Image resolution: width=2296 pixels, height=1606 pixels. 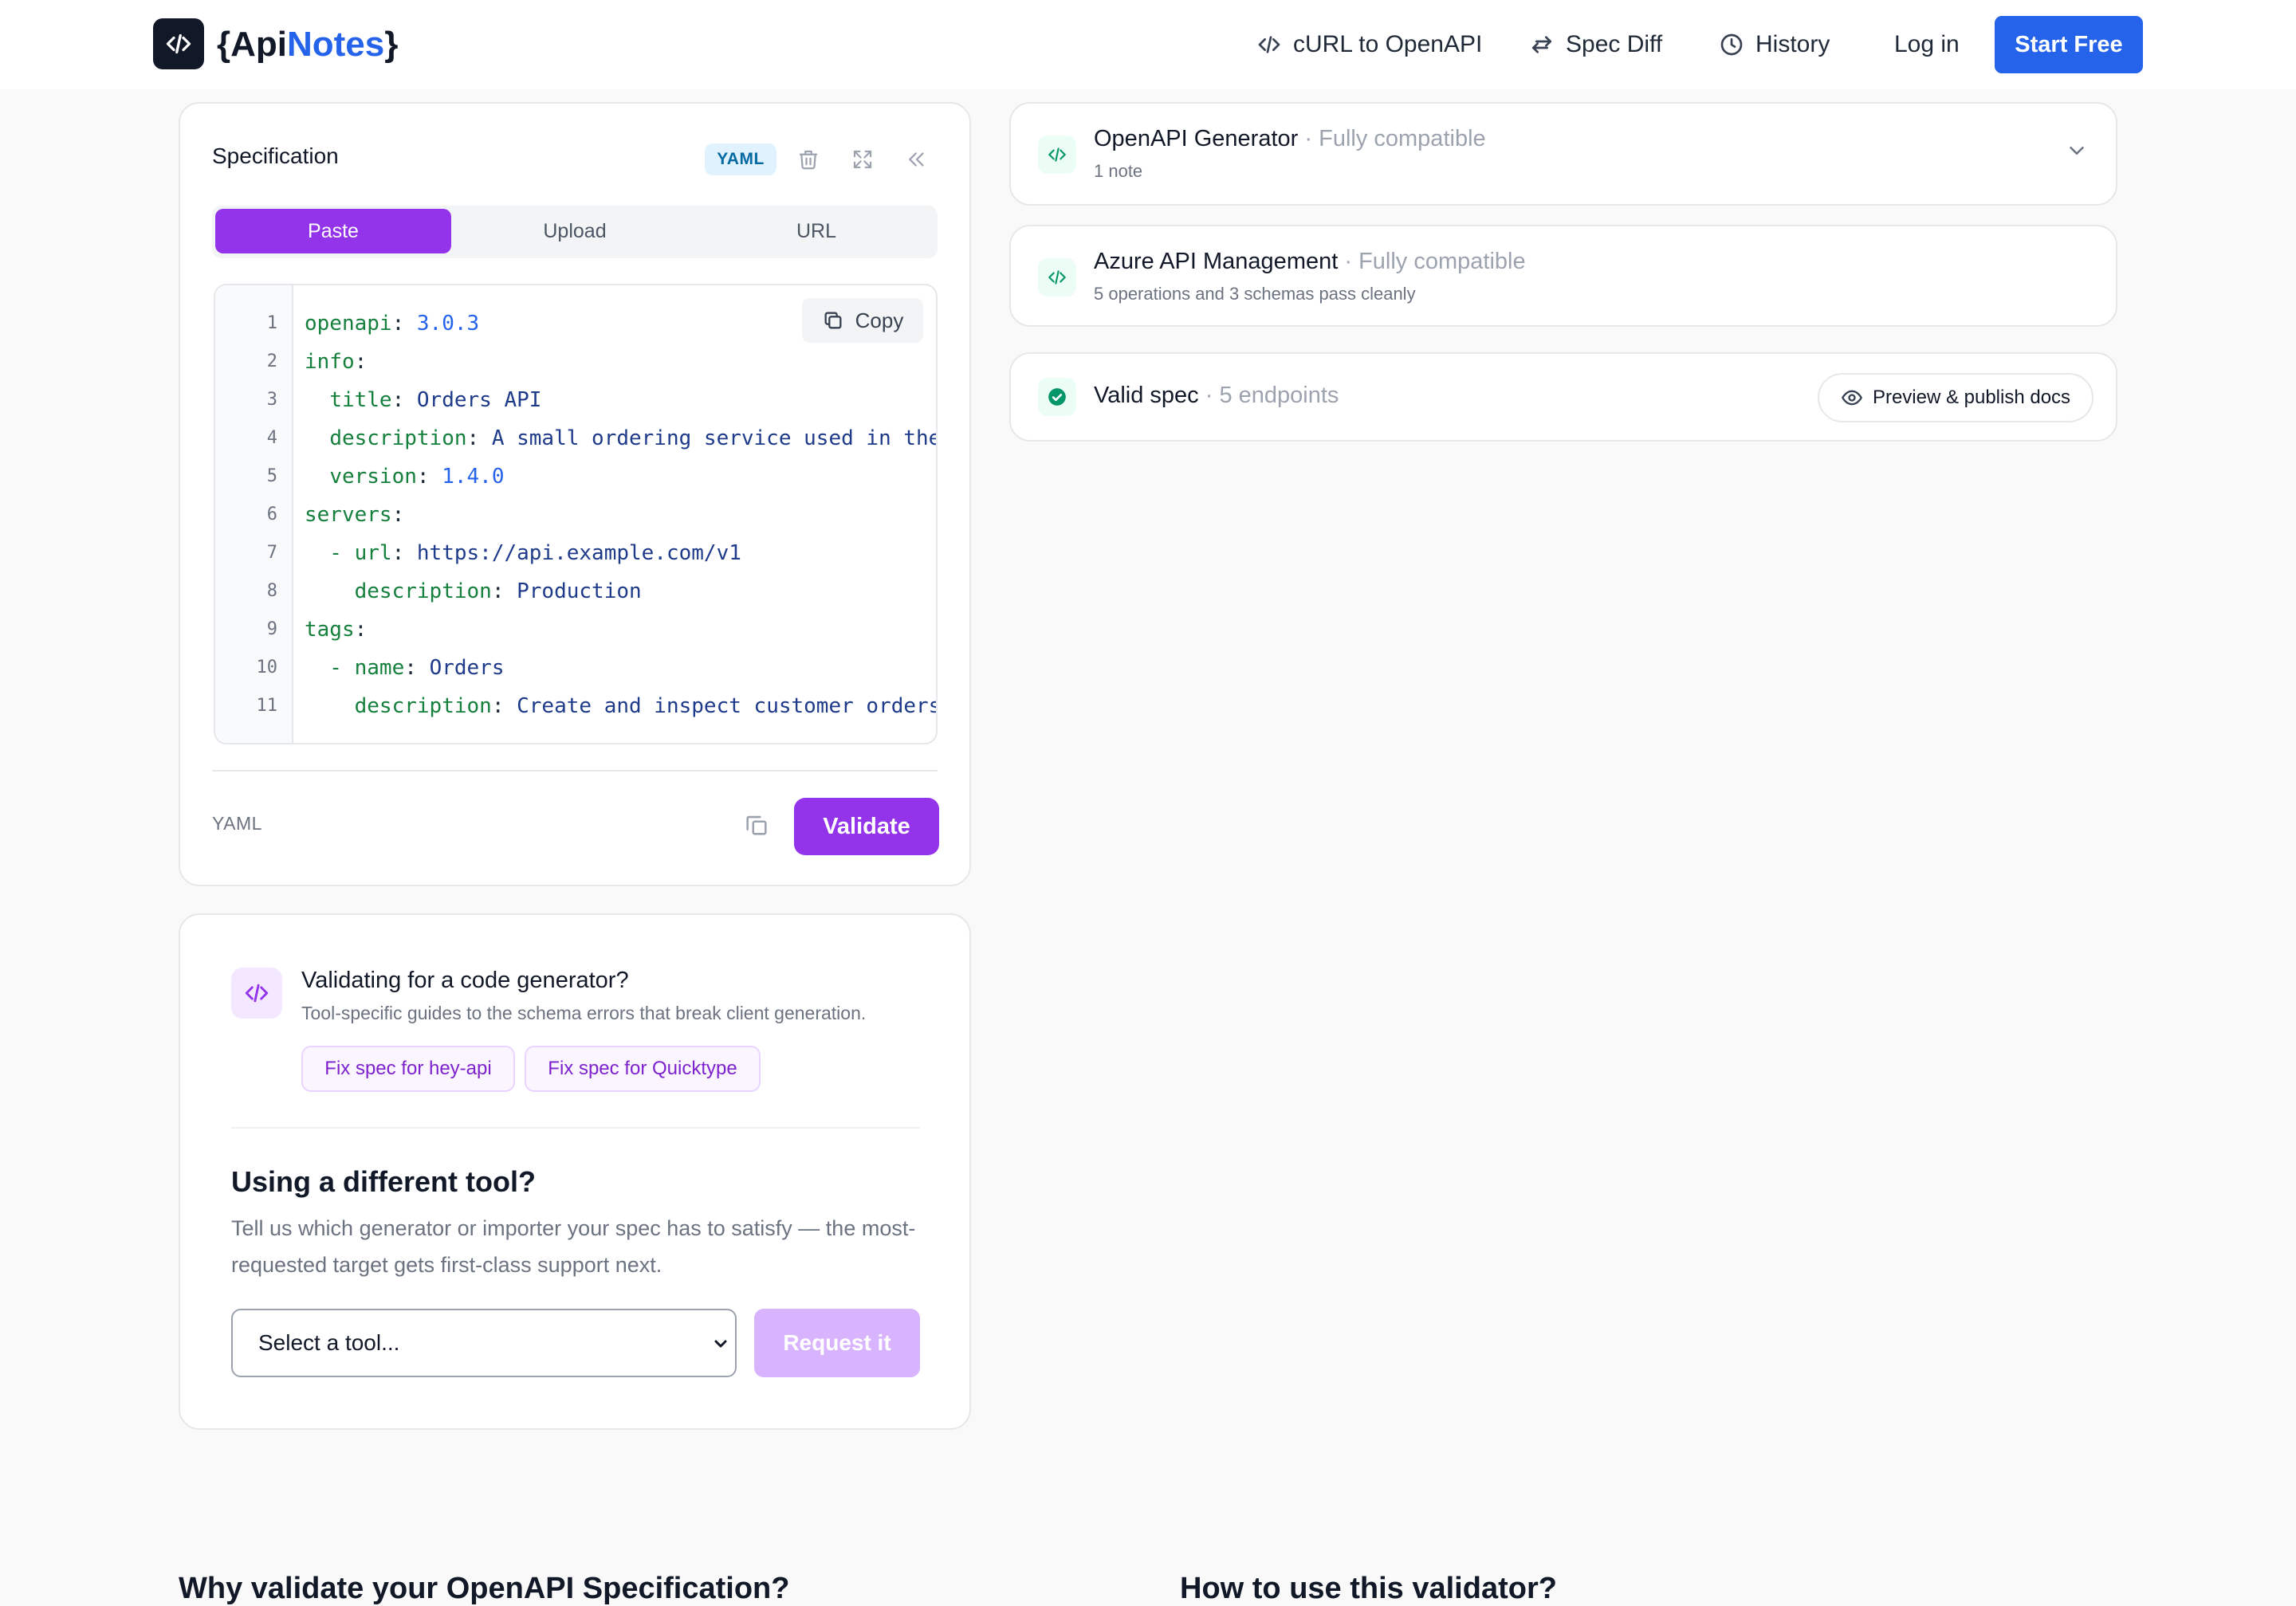 I want to click on code-line: title: Orders API, so click(x=435, y=400).